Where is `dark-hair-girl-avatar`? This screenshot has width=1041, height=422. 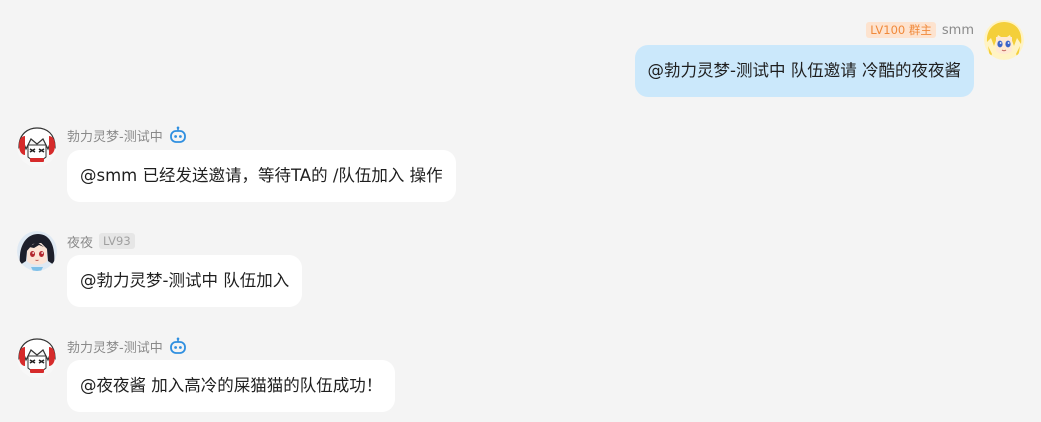
dark-hair-girl-avatar is located at coordinates (37, 251).